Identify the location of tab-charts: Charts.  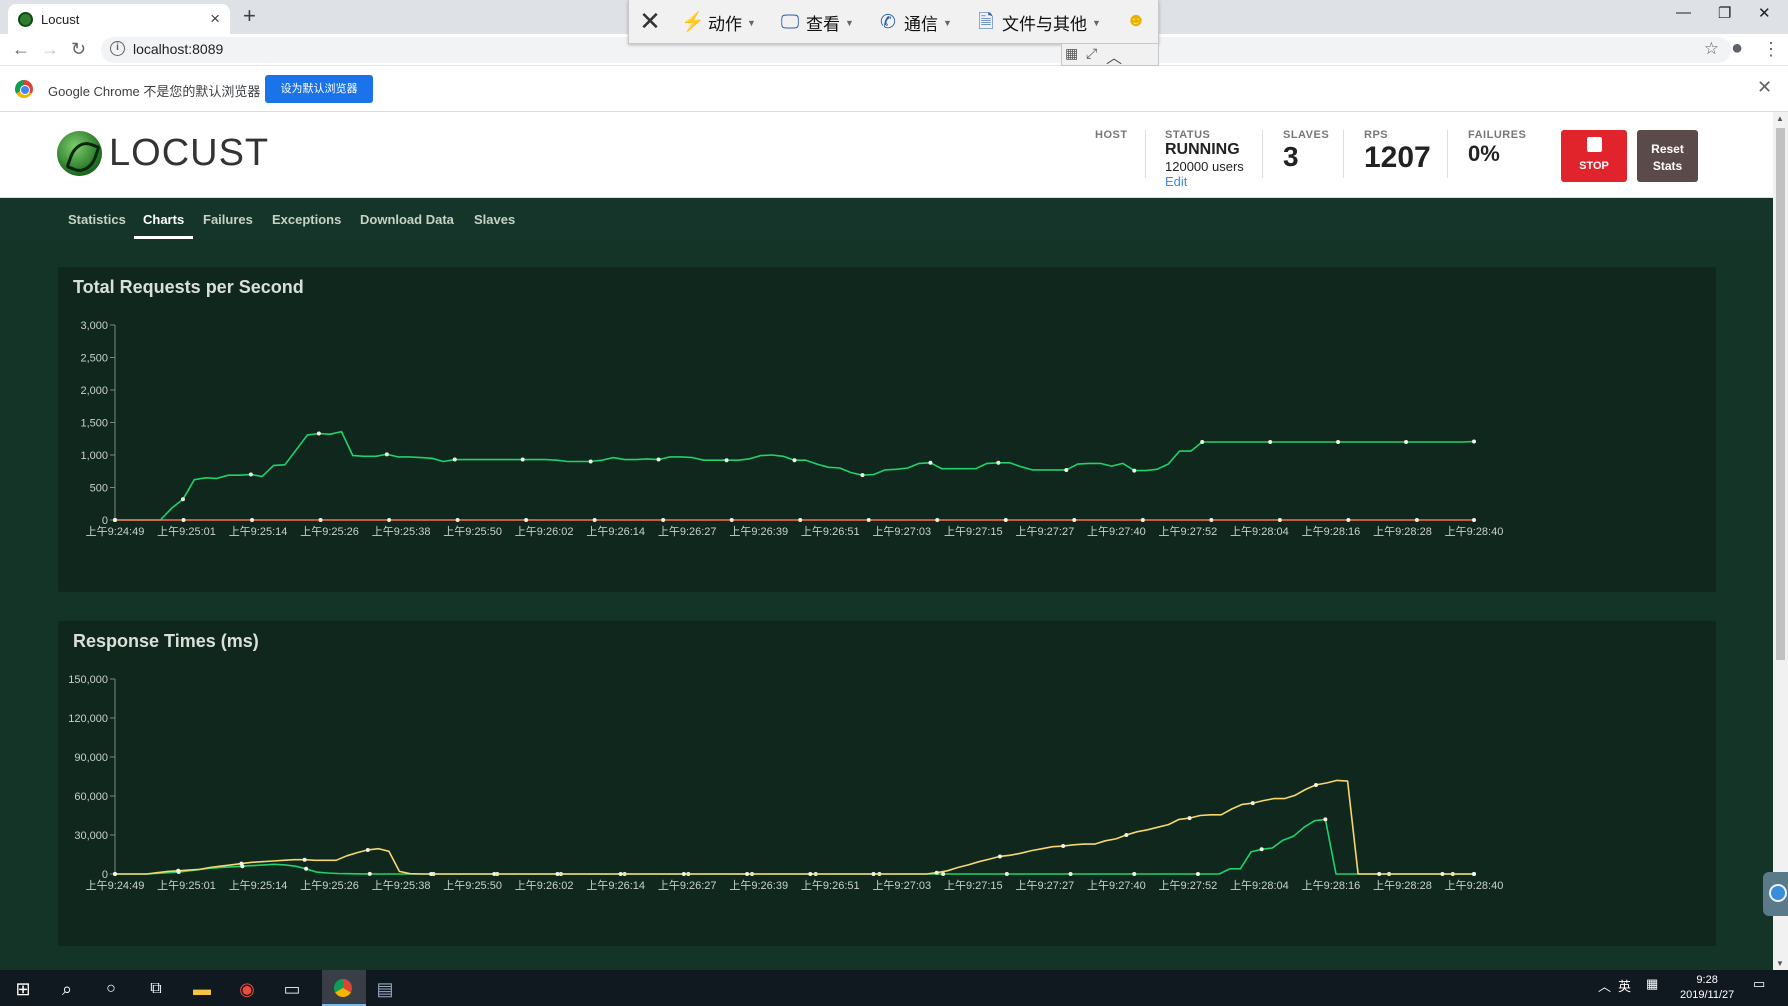
(164, 225).